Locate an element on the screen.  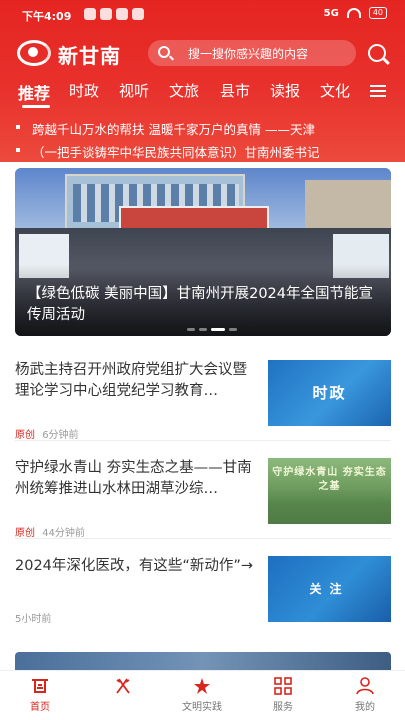
nav-civilization-practice: 文明实践 is located at coordinates (202, 697).